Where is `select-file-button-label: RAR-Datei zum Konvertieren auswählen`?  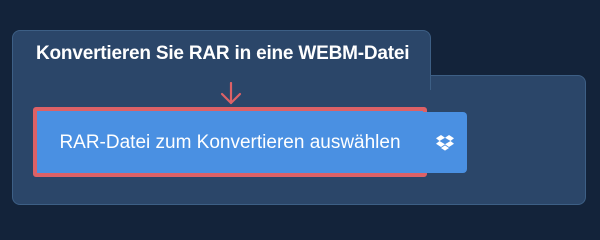 select-file-button-label: RAR-Datei zum Konvertieren auswählen is located at coordinates (230, 142).